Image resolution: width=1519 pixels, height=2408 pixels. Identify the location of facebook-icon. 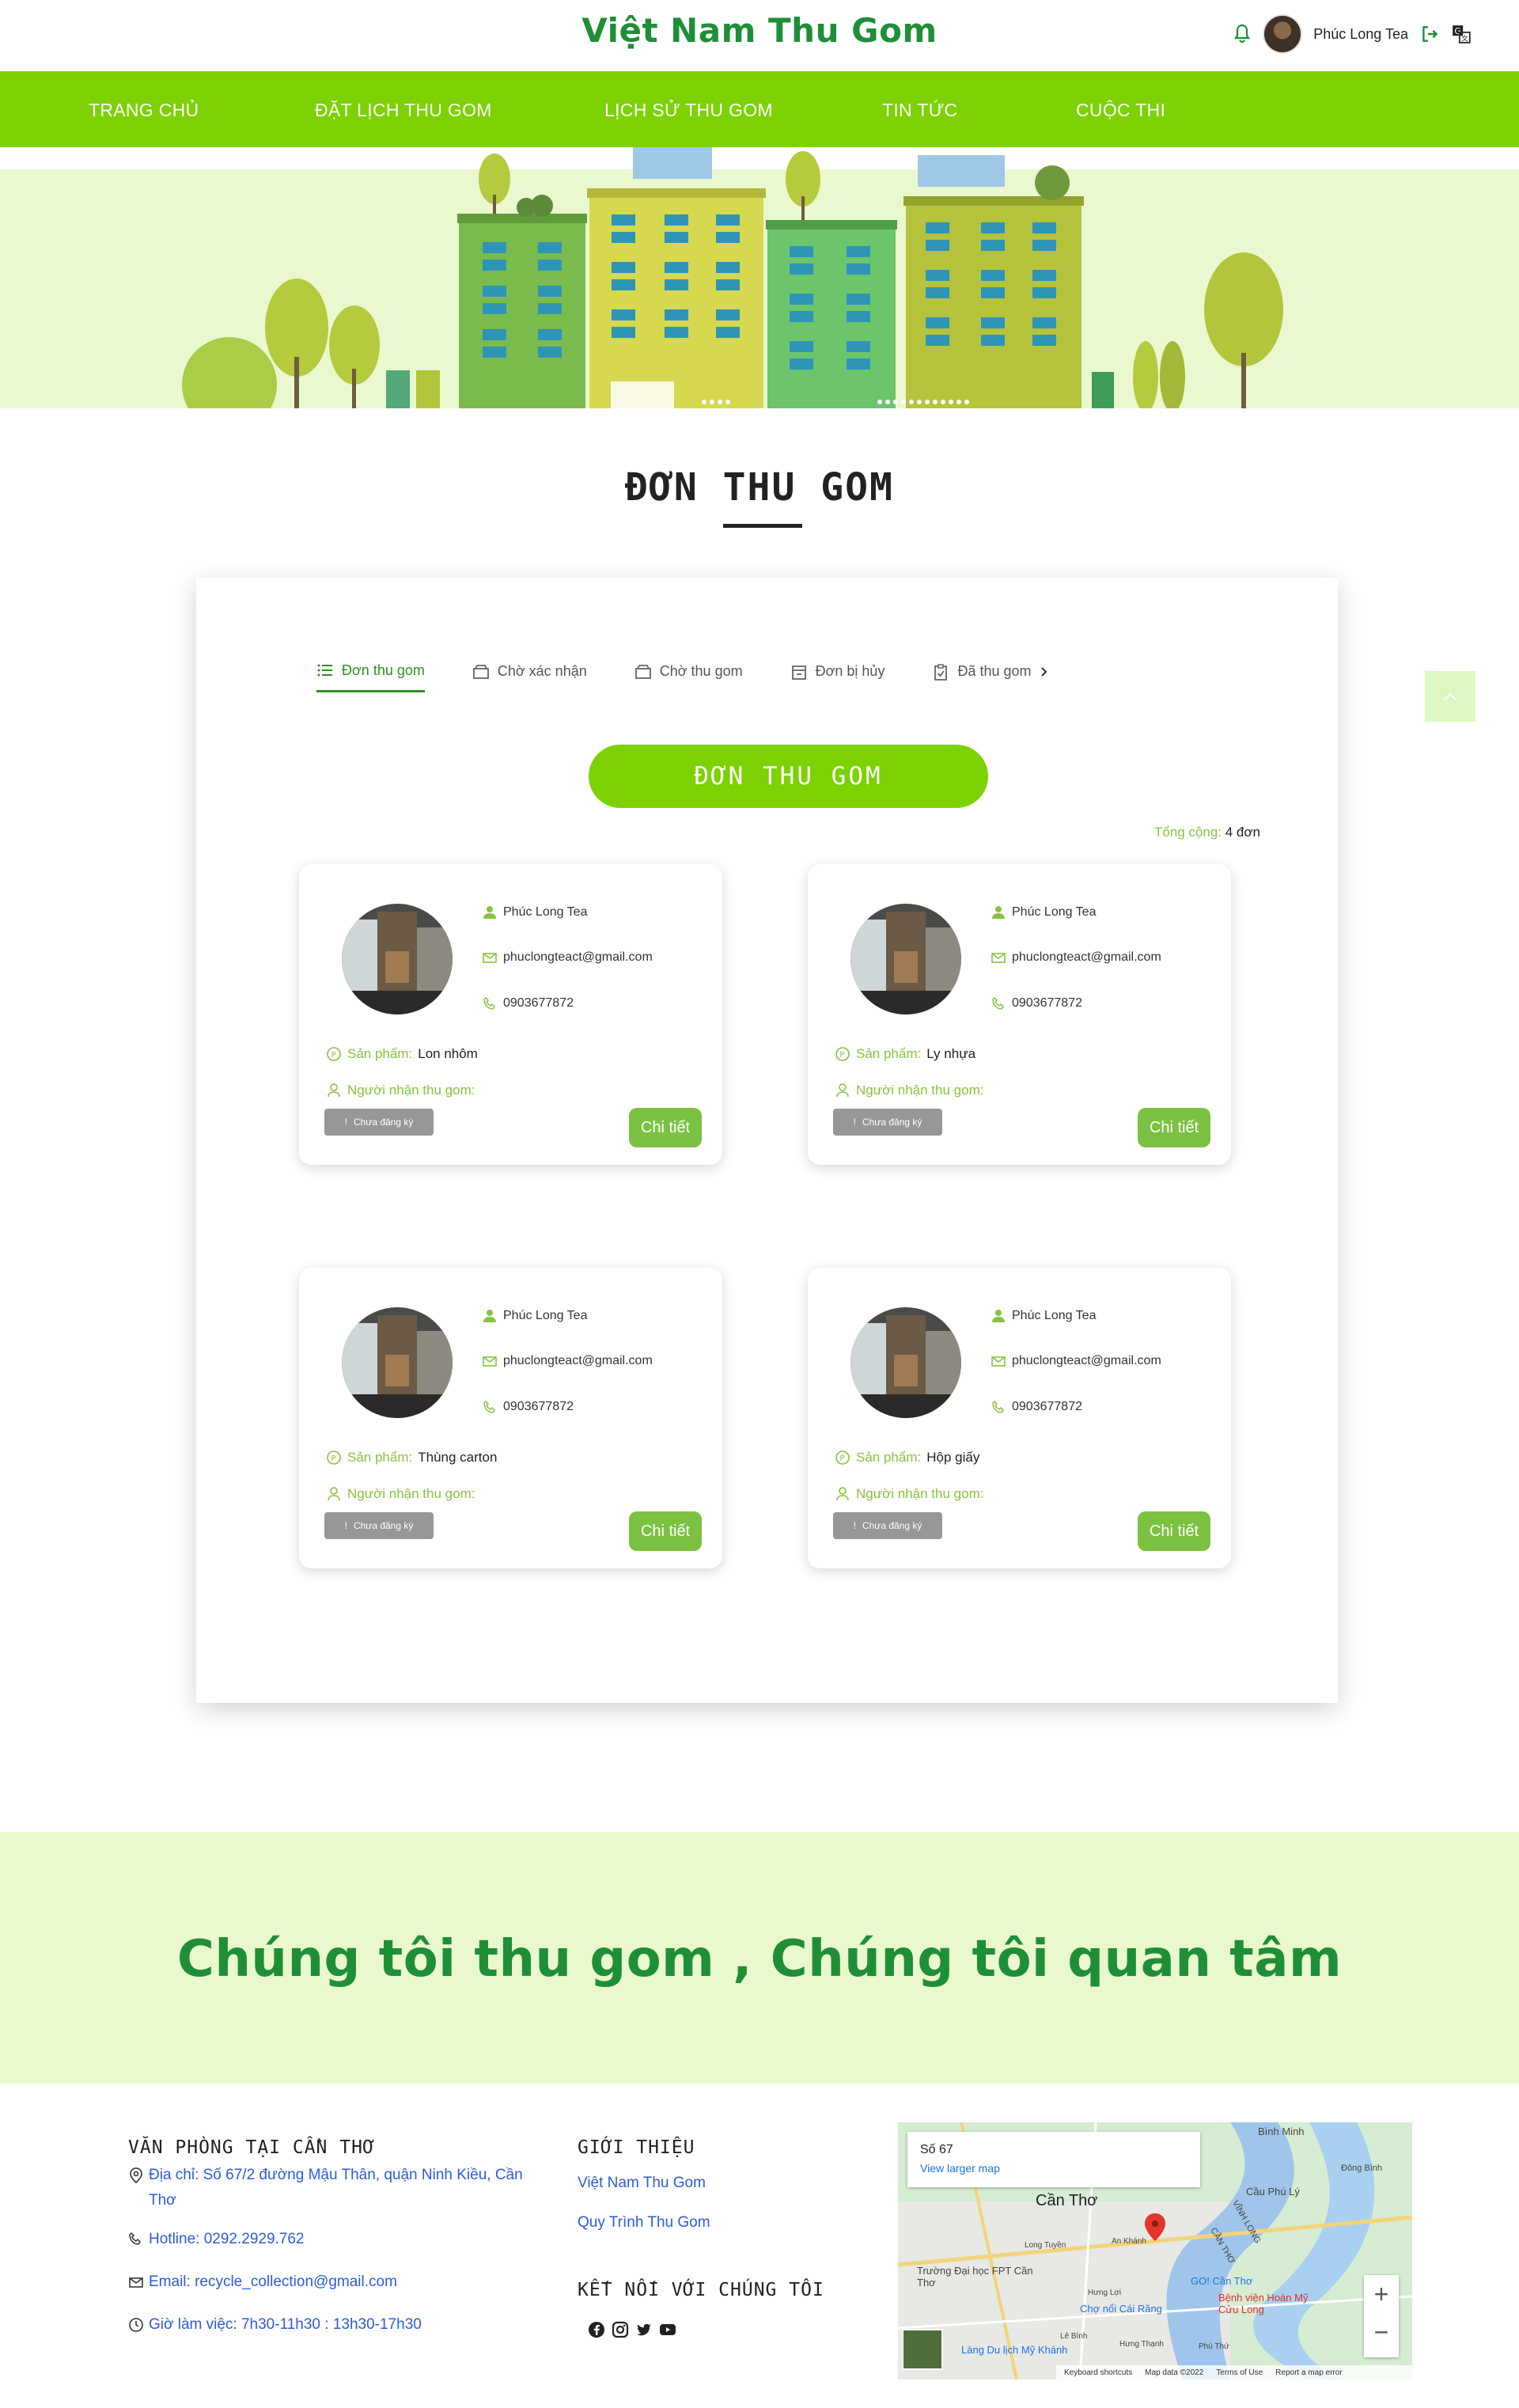
(596, 2329).